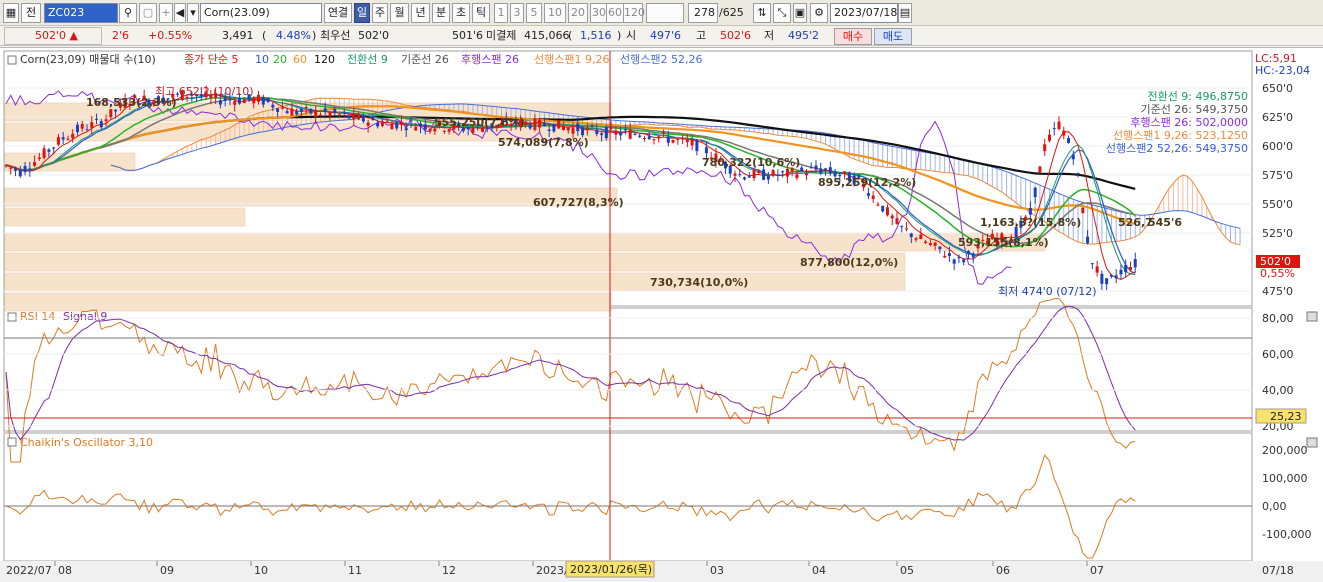  Describe the element at coordinates (905, 13) in the screenshot. I see `calendar-icon: ▤` at that location.